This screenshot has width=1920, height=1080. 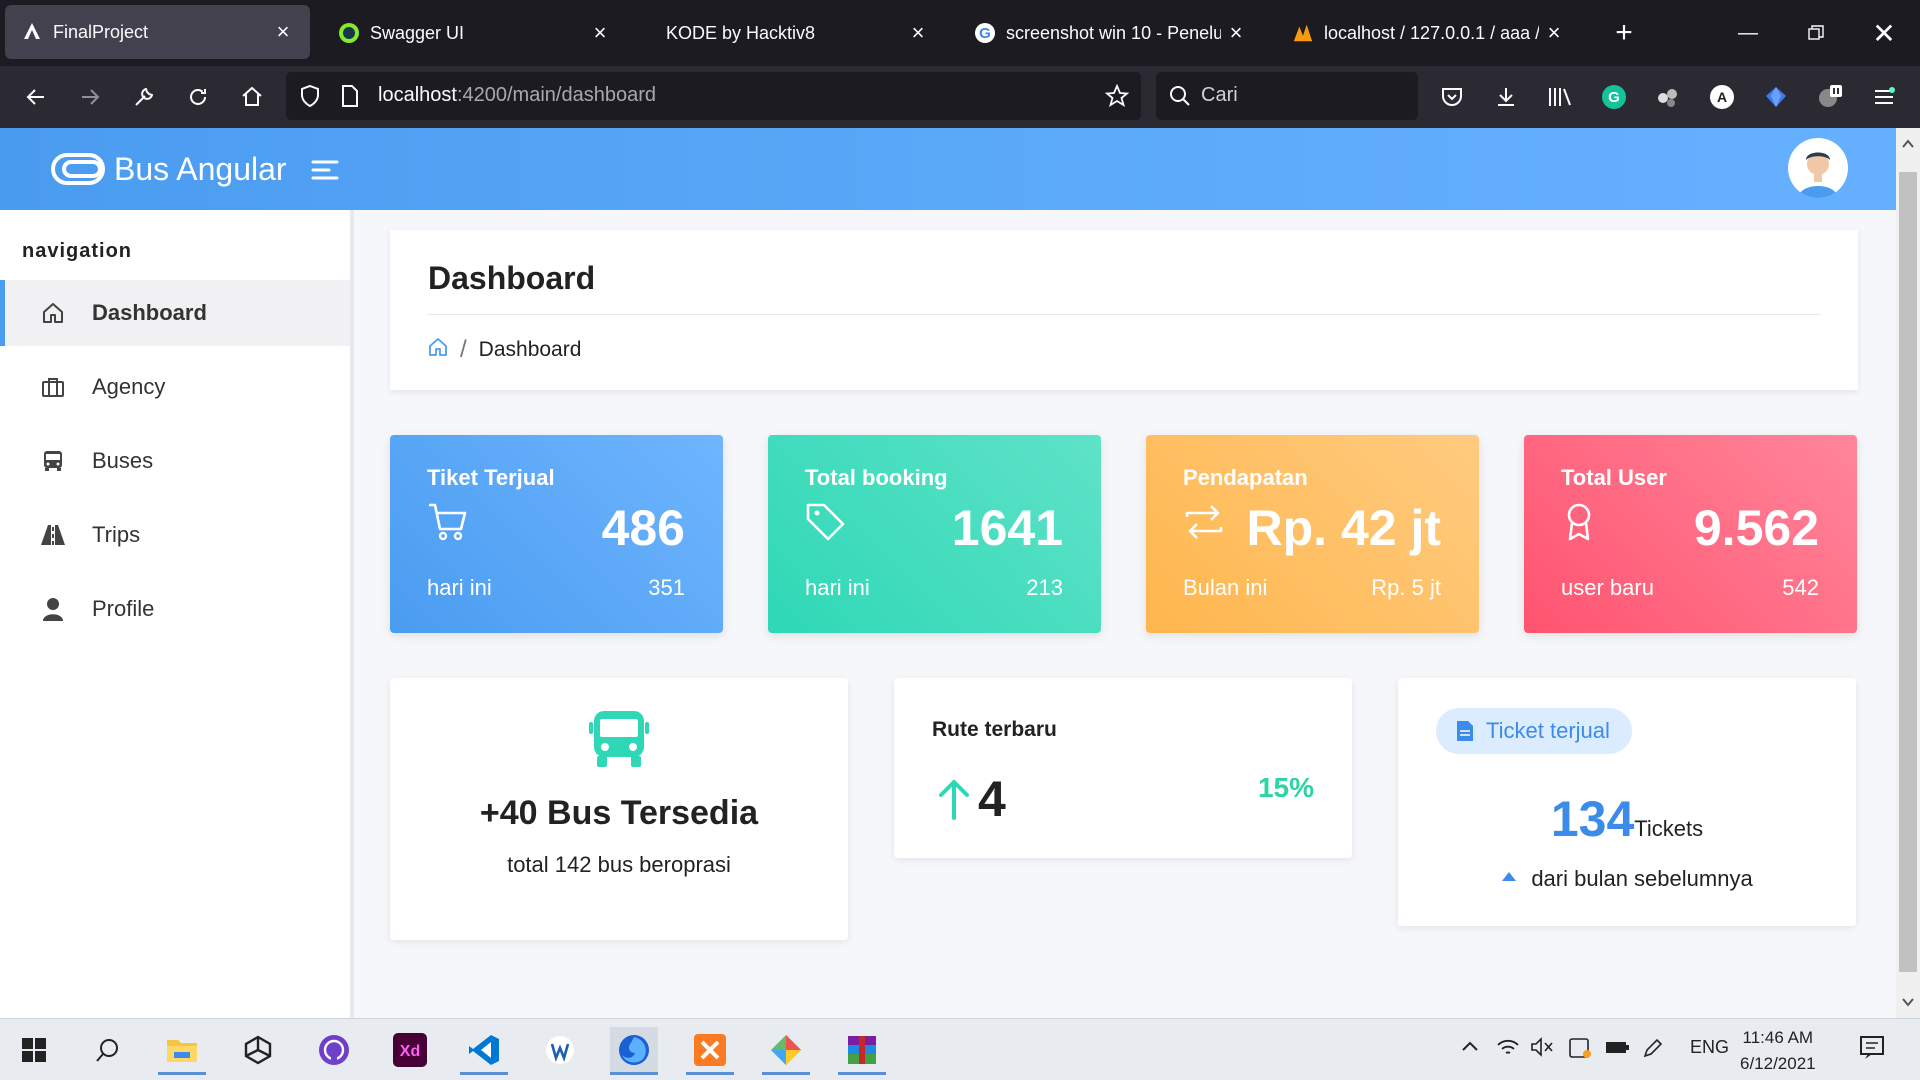 I want to click on page-title: Dashboard, so click(x=512, y=278).